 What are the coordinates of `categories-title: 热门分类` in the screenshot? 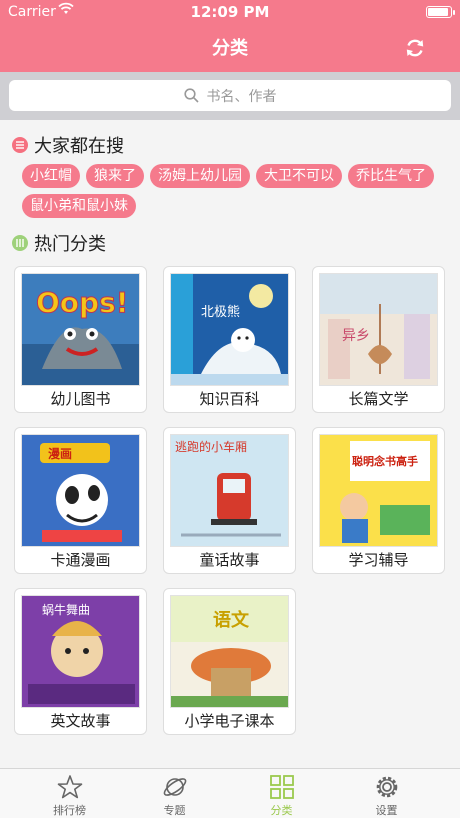 It's located at (59, 243).